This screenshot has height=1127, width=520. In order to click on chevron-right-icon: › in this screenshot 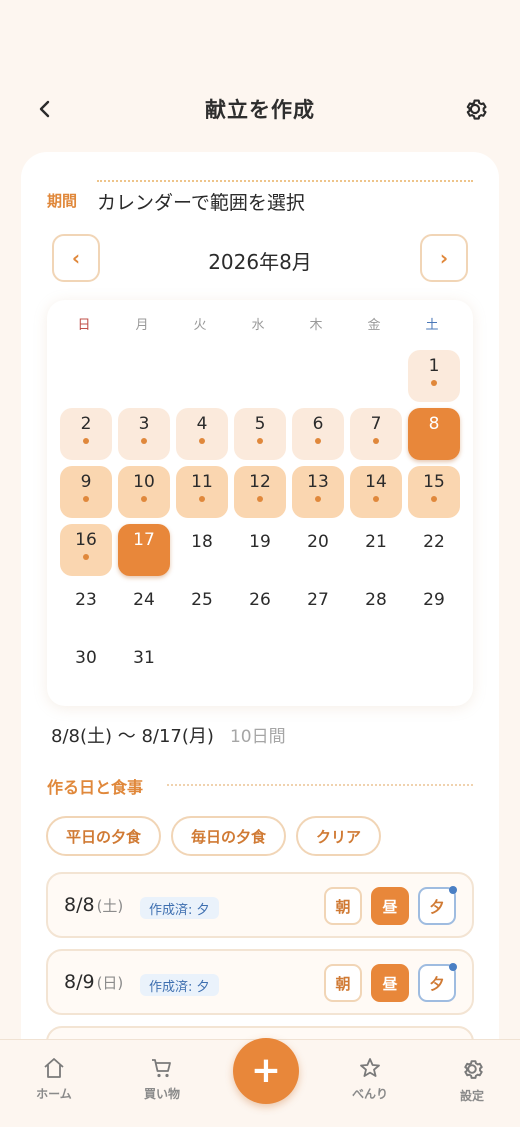, I will do `click(444, 258)`.